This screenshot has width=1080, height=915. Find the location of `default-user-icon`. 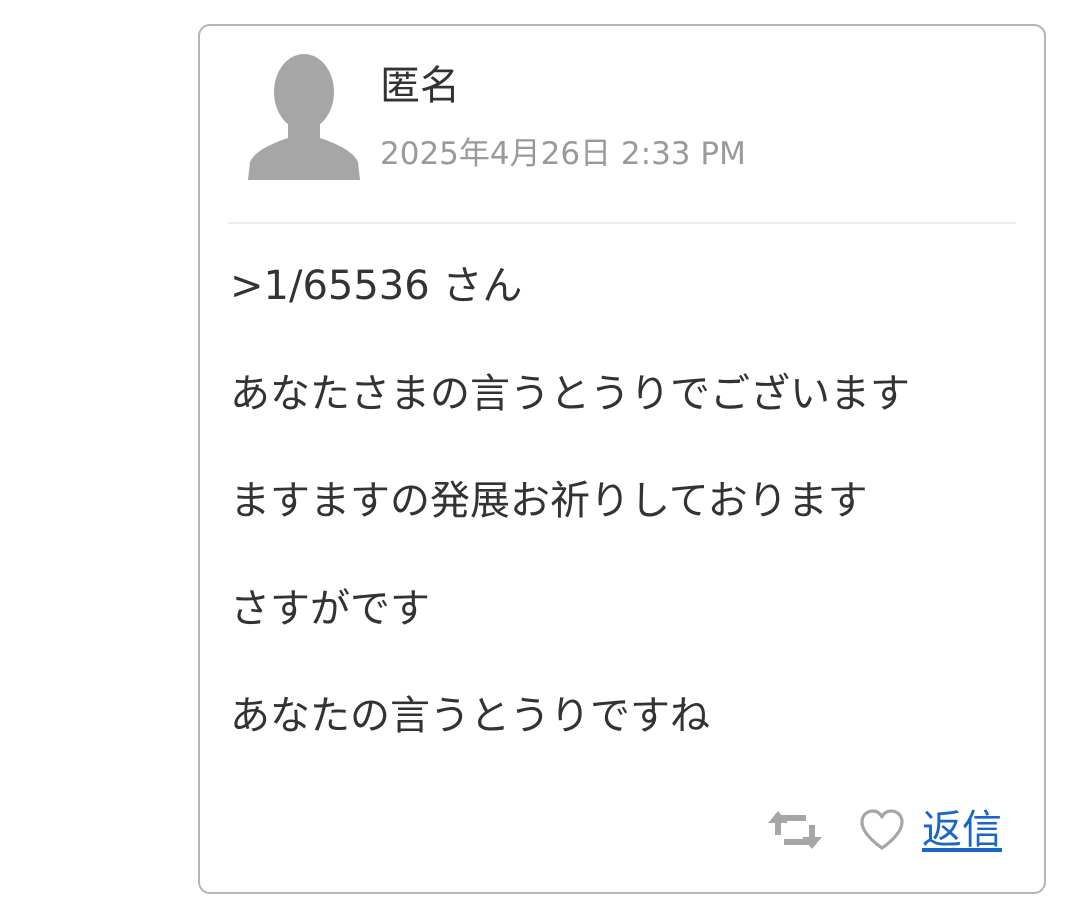

default-user-icon is located at coordinates (304, 117).